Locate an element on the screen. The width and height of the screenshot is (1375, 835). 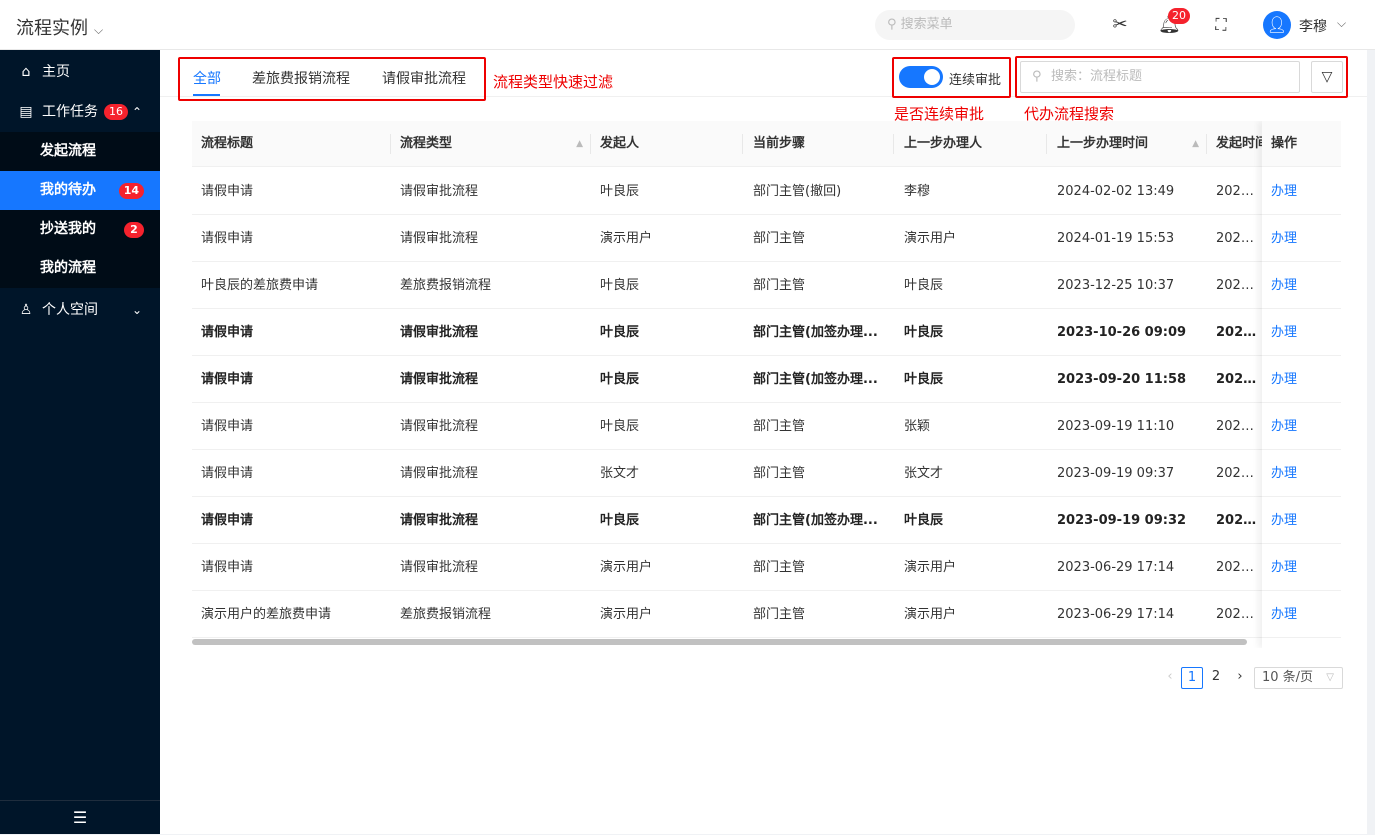
horizontal-scrollbar is located at coordinates (719, 642).